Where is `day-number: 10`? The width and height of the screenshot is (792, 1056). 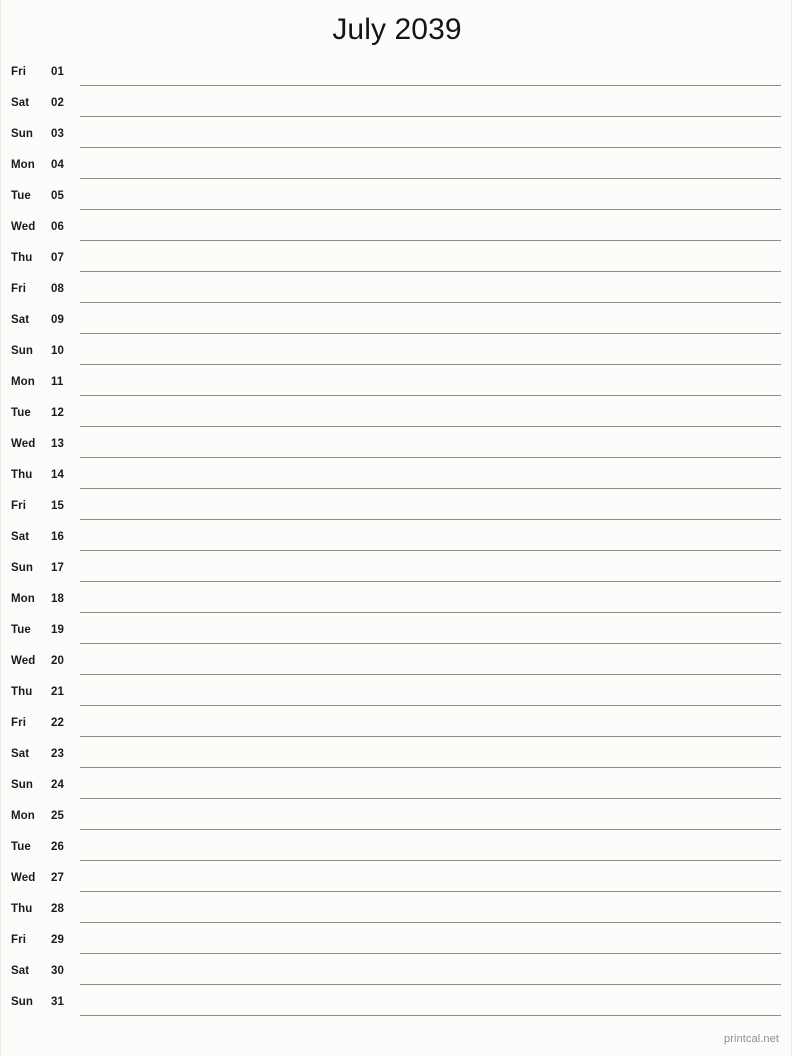 day-number: 10 is located at coordinates (57, 351).